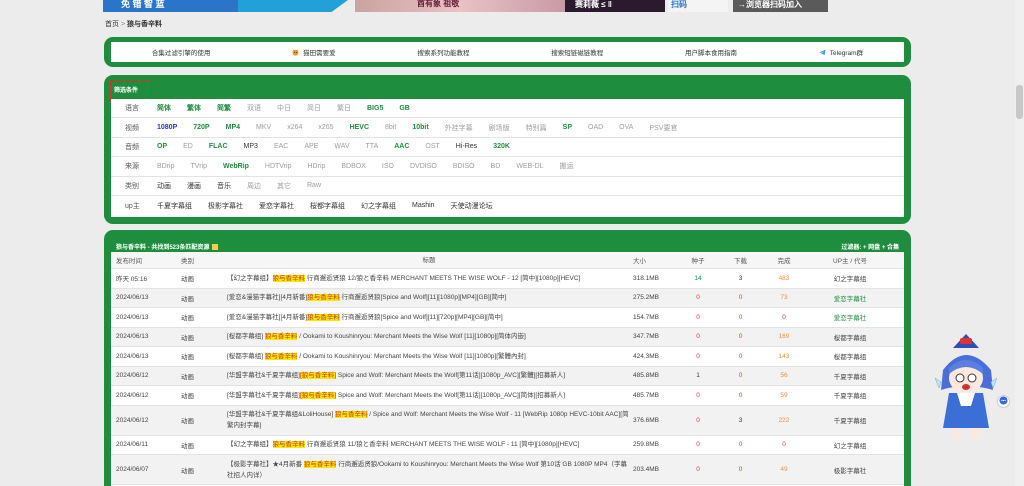 Image resolution: width=1024 pixels, height=486 pixels. Describe the element at coordinates (711, 52) in the screenshot. I see `nav-item-userscript-guide: 用户脚本食用指南` at that location.